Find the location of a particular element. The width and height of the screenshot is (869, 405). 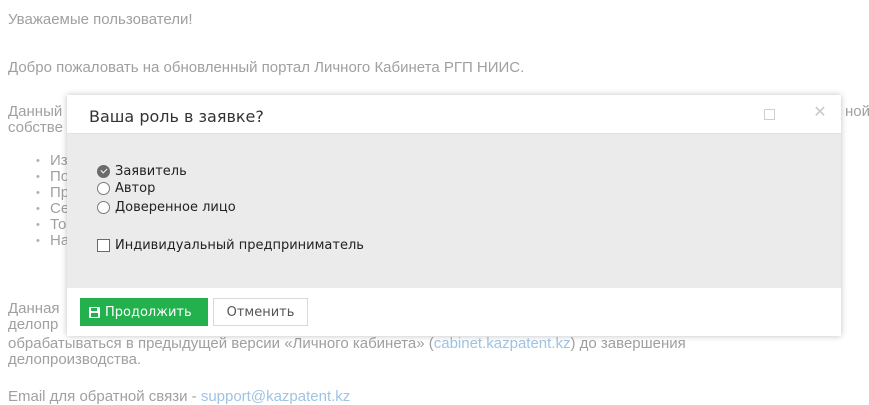

role-option-author: Автор is located at coordinates (126, 188).